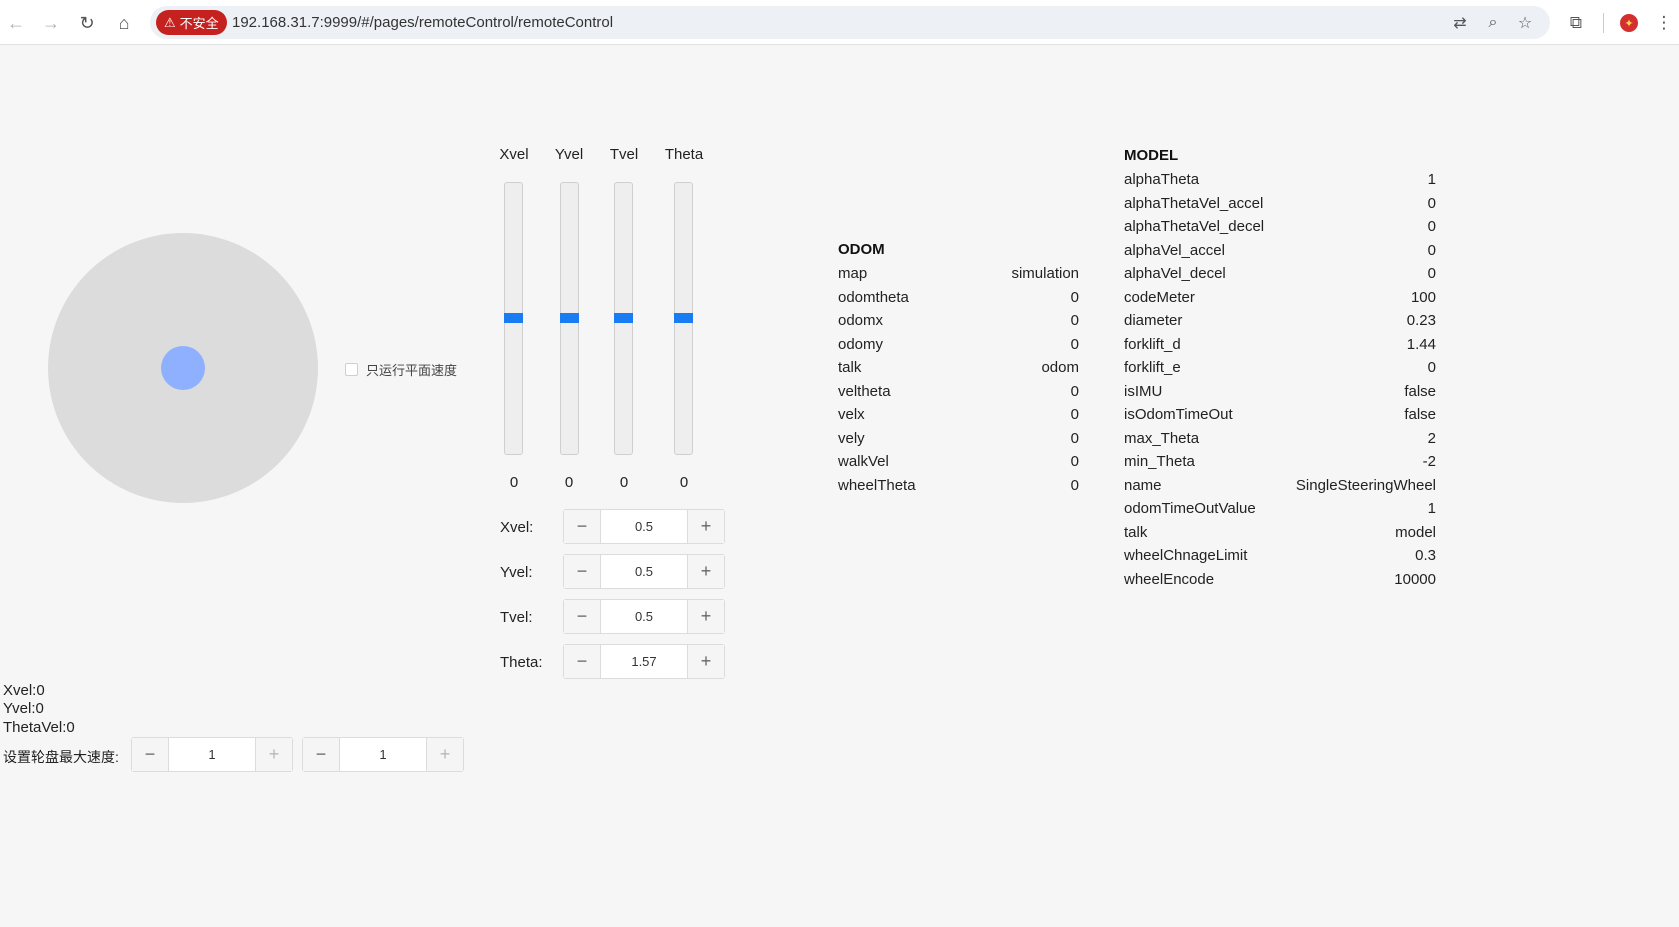 The image size is (1679, 927). Describe the element at coordinates (124, 23) in the screenshot. I see `home-icon: ⌂` at that location.